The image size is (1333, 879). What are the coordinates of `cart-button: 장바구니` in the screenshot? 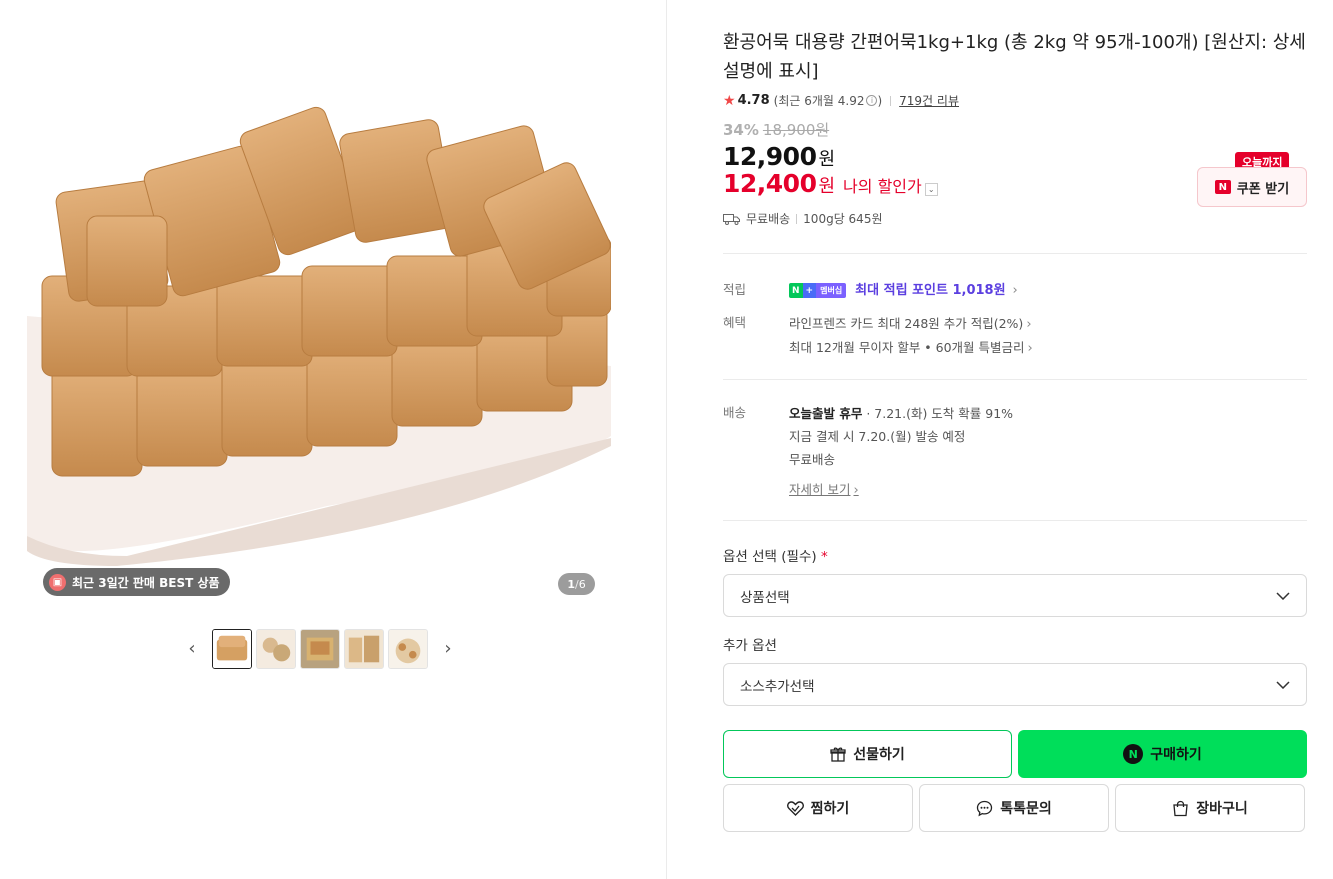 It's located at (1210, 808).